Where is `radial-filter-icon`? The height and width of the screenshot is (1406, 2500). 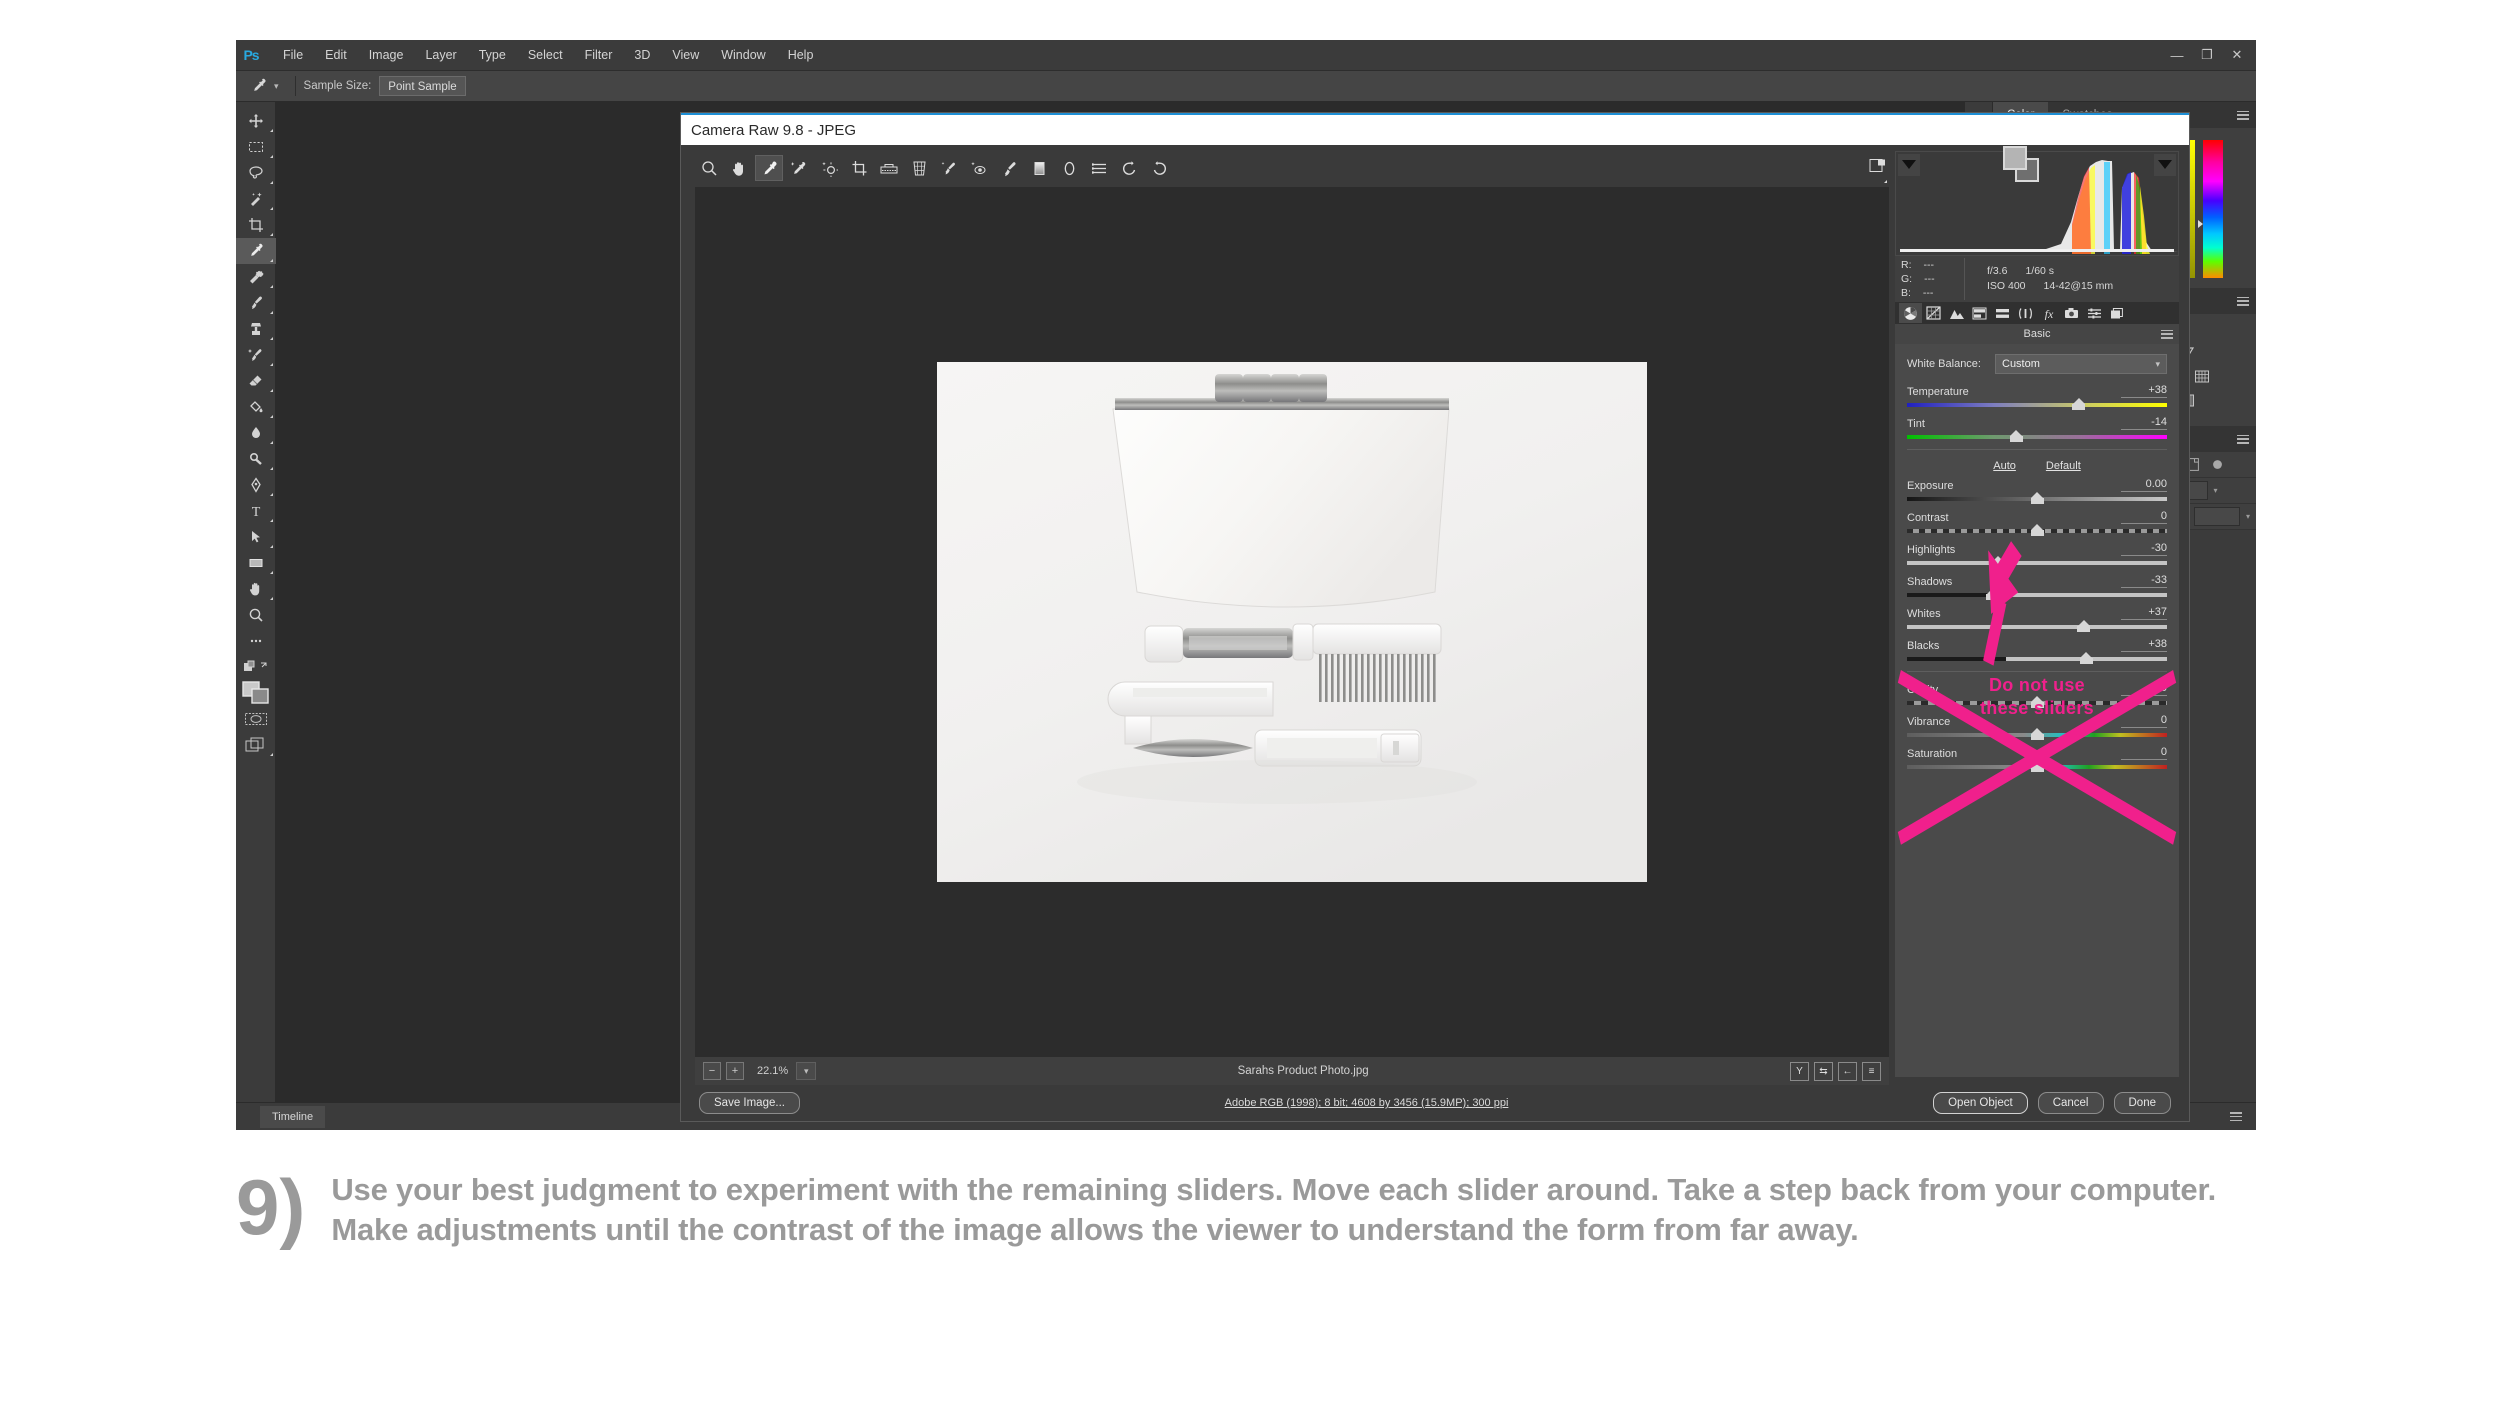 radial-filter-icon is located at coordinates (1069, 168).